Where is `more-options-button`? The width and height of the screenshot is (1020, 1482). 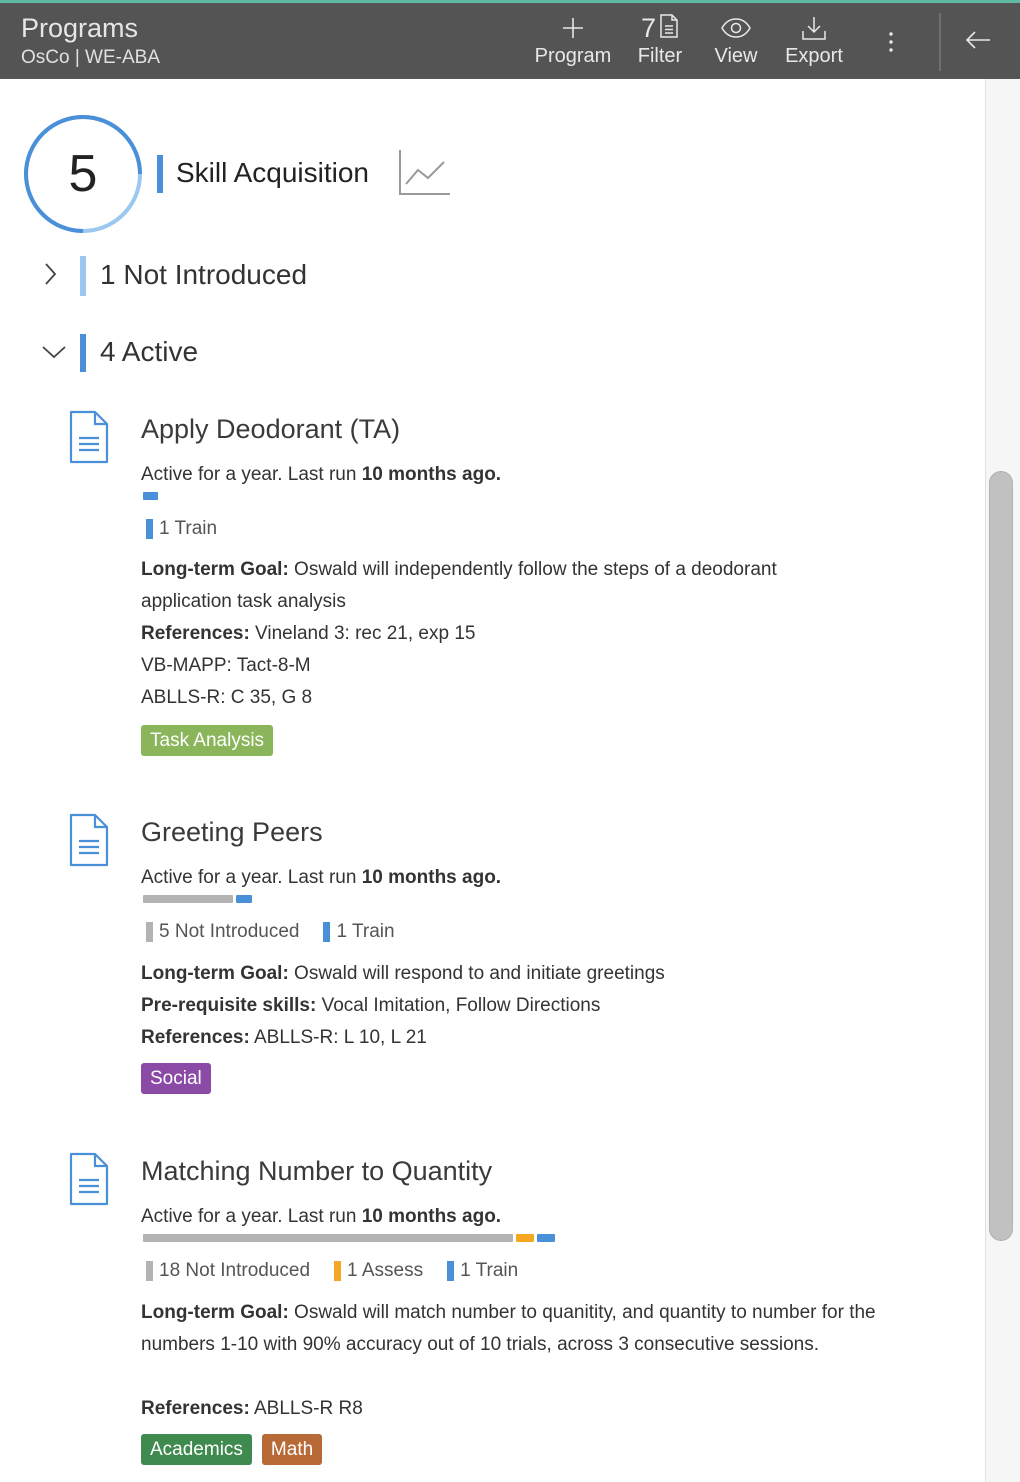
more-options-button is located at coordinates (891, 56).